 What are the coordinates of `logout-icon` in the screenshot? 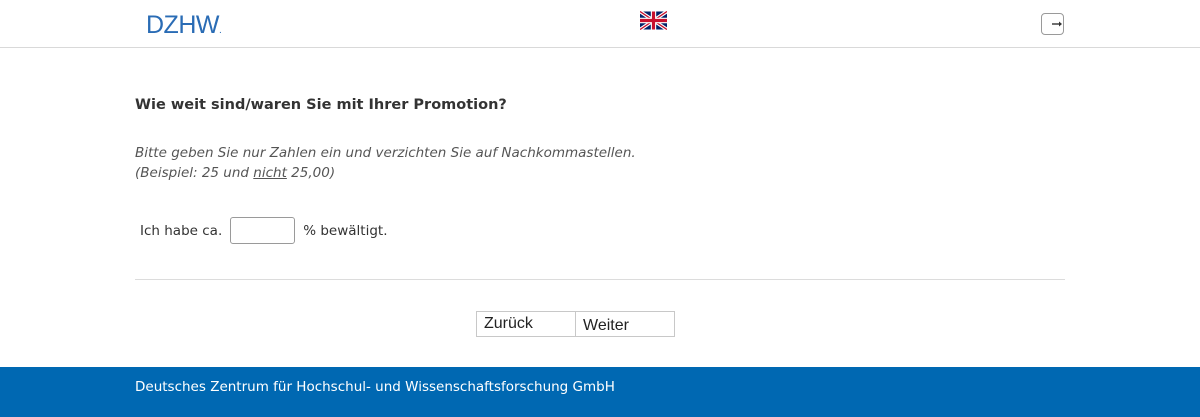 It's located at (1057, 24).